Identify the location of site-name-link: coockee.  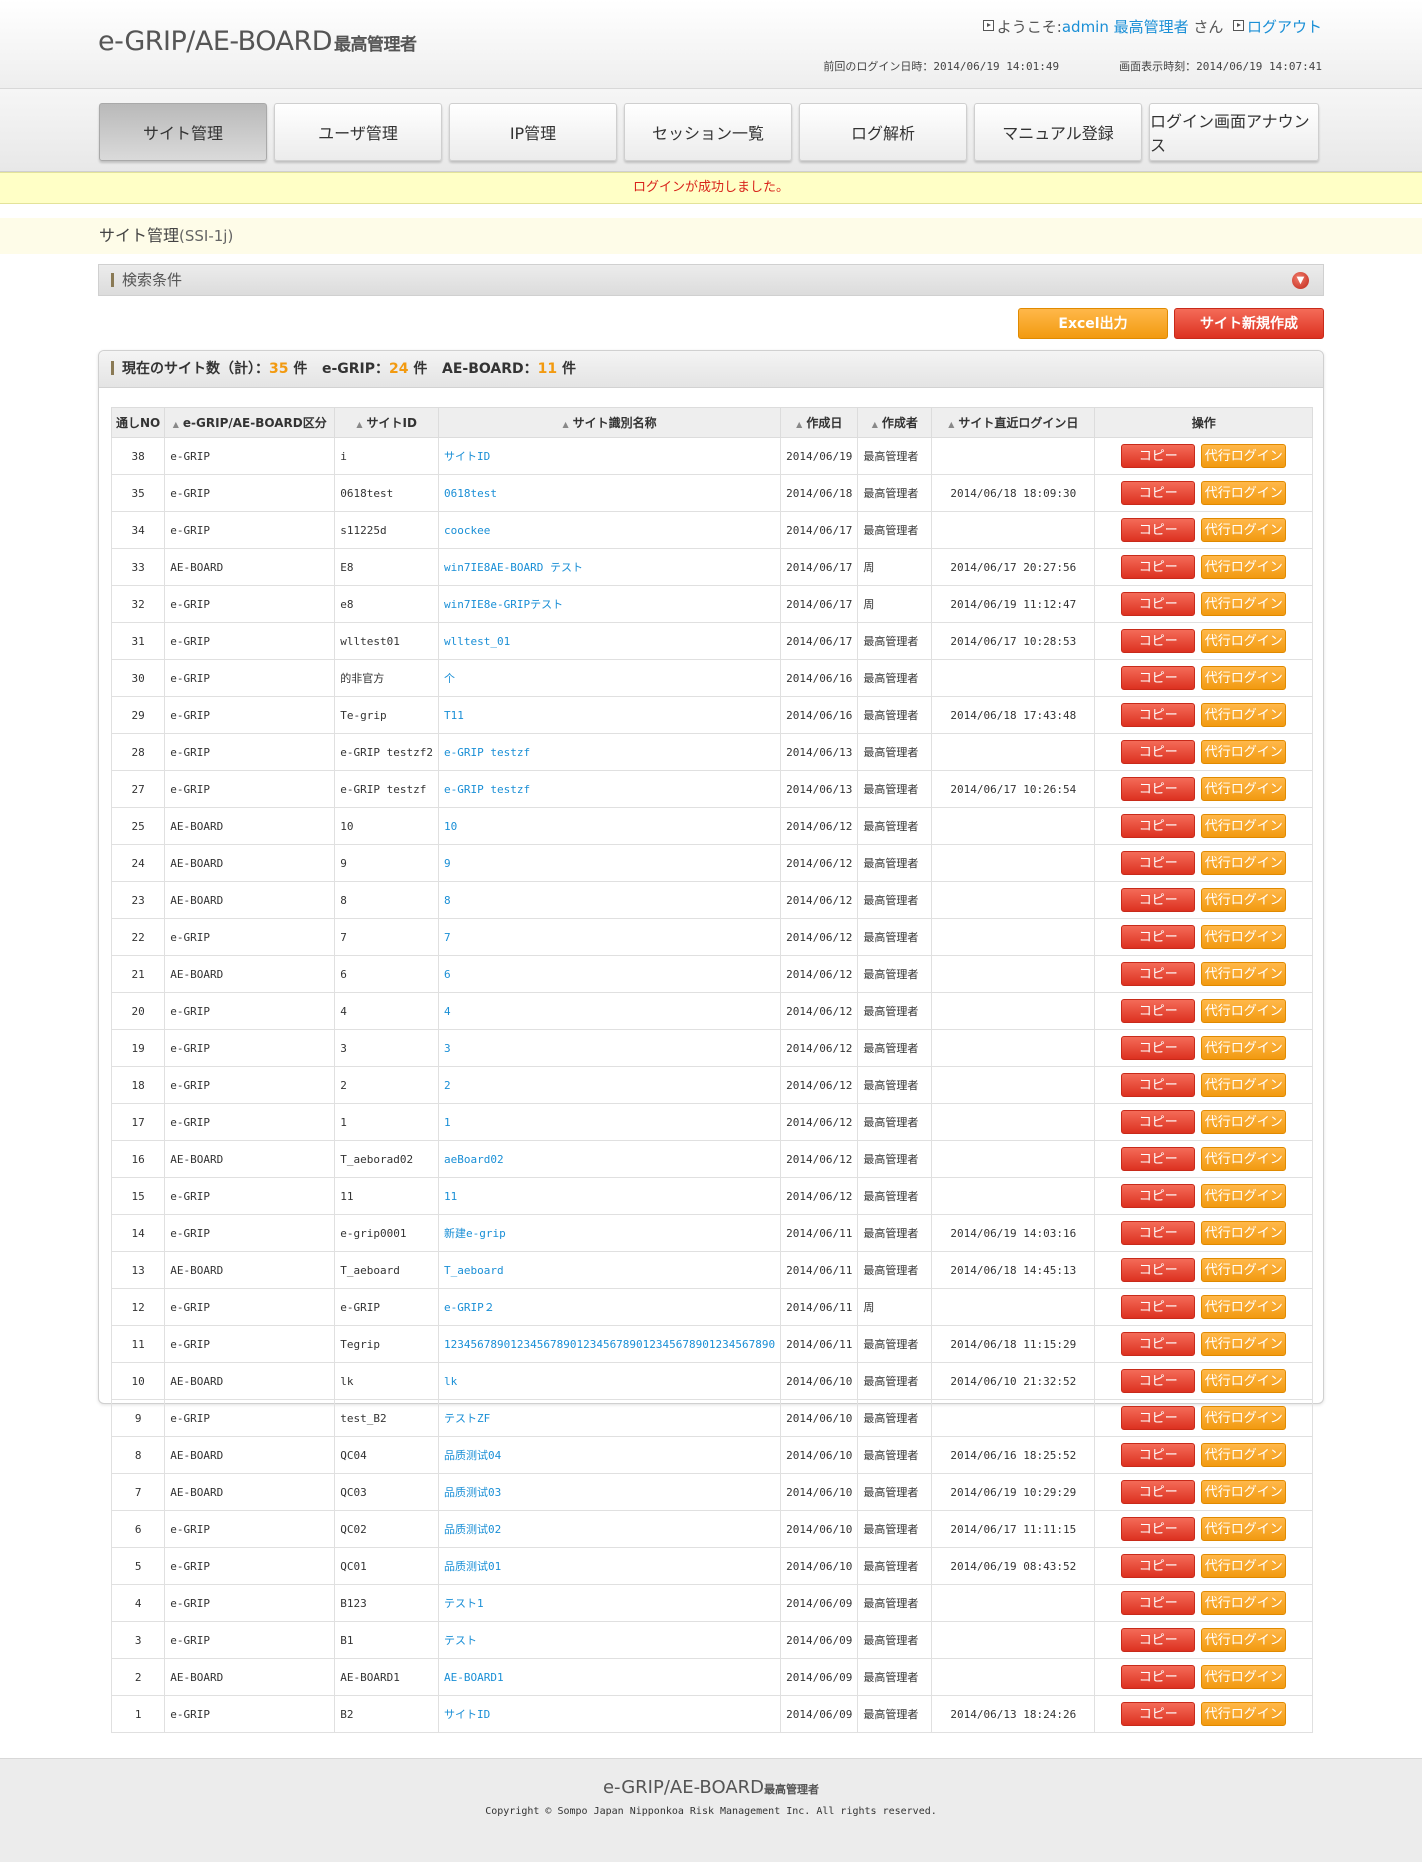
(467, 530).